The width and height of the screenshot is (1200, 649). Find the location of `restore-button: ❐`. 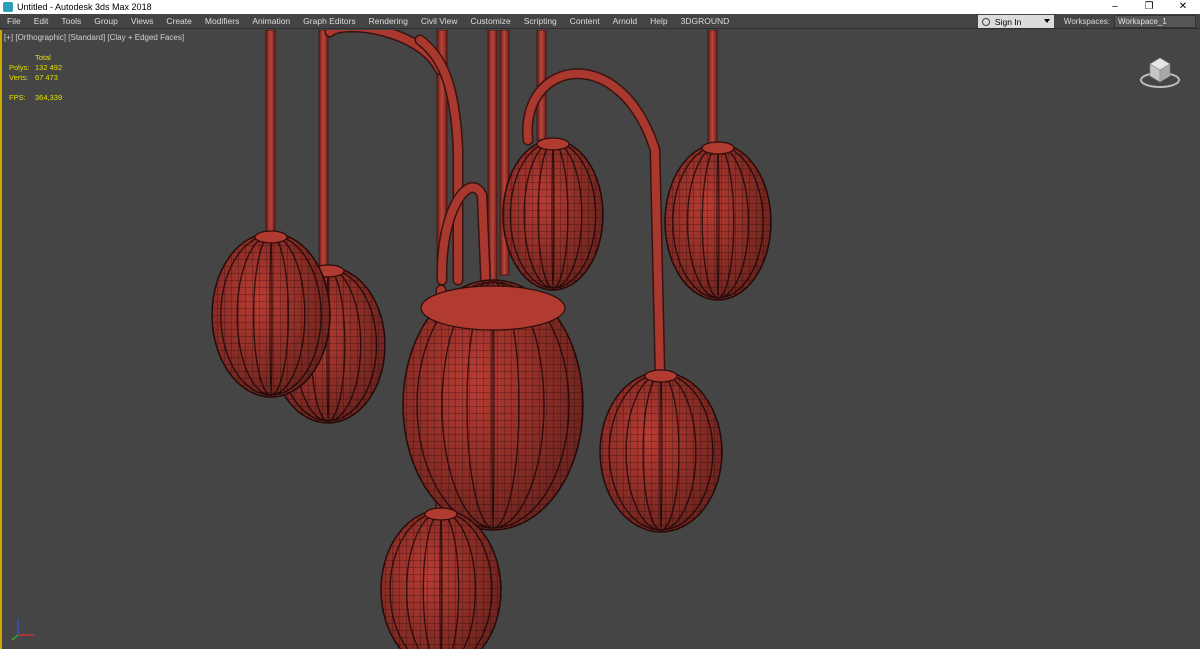

restore-button: ❐ is located at coordinates (1149, 7).